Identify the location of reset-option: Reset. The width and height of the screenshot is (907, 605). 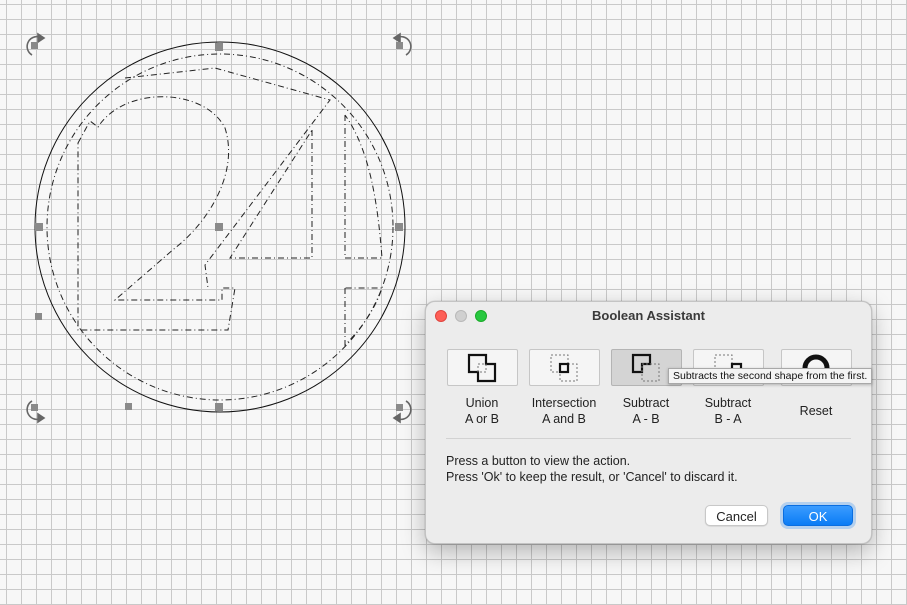
(816, 384).